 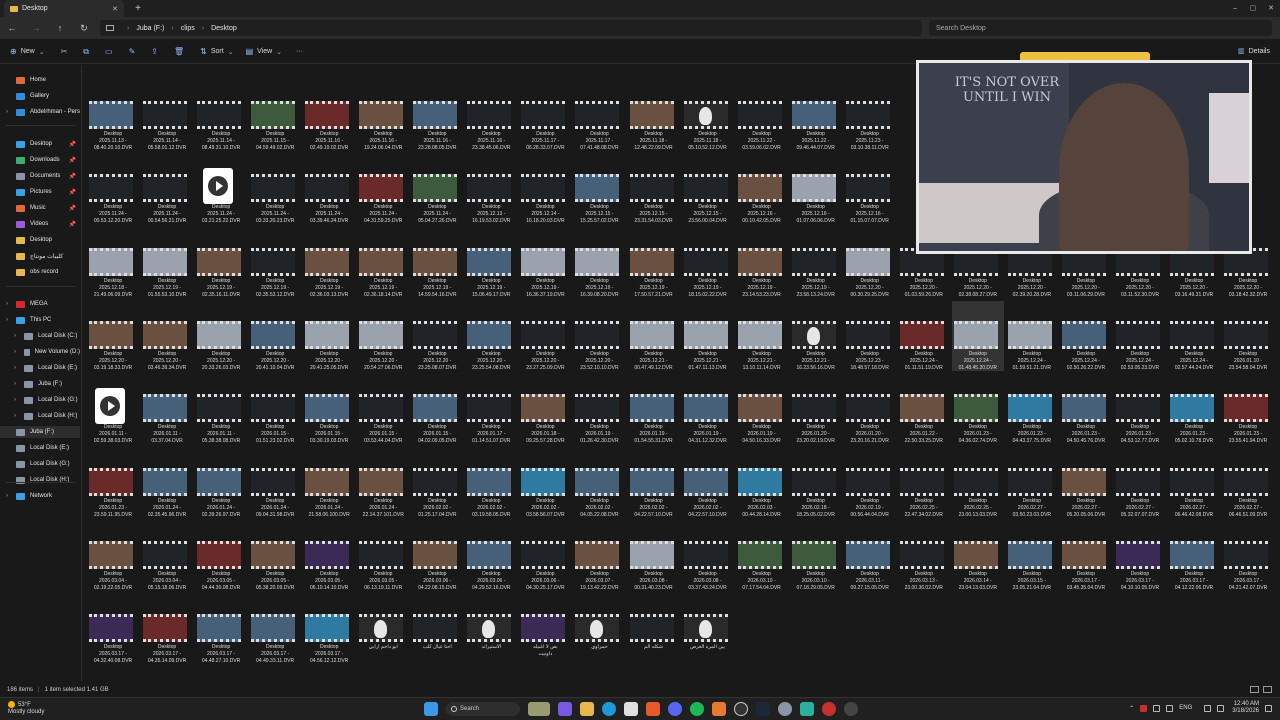 What do you see at coordinates (40, 192) in the screenshot?
I see `sidebar-item: Pictures 📌` at bounding box center [40, 192].